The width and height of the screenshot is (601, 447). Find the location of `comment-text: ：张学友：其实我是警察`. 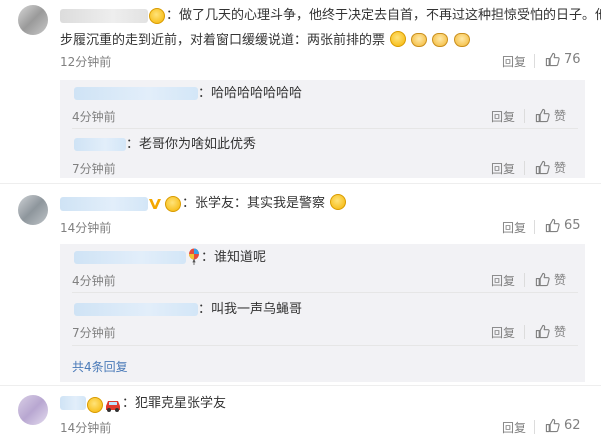

comment-text: ：张学友：其实我是警察 is located at coordinates (264, 203).